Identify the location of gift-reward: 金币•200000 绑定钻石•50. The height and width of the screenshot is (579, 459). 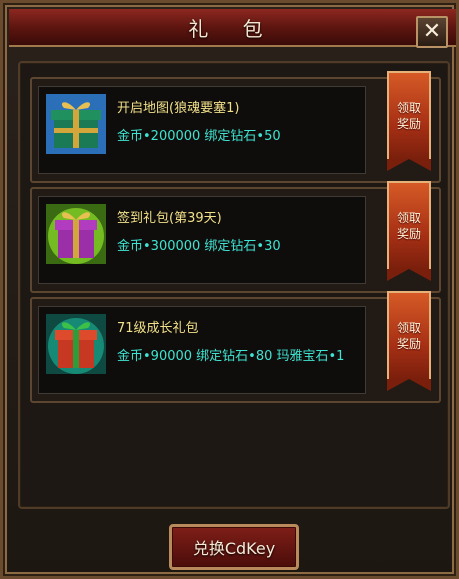
(199, 136).